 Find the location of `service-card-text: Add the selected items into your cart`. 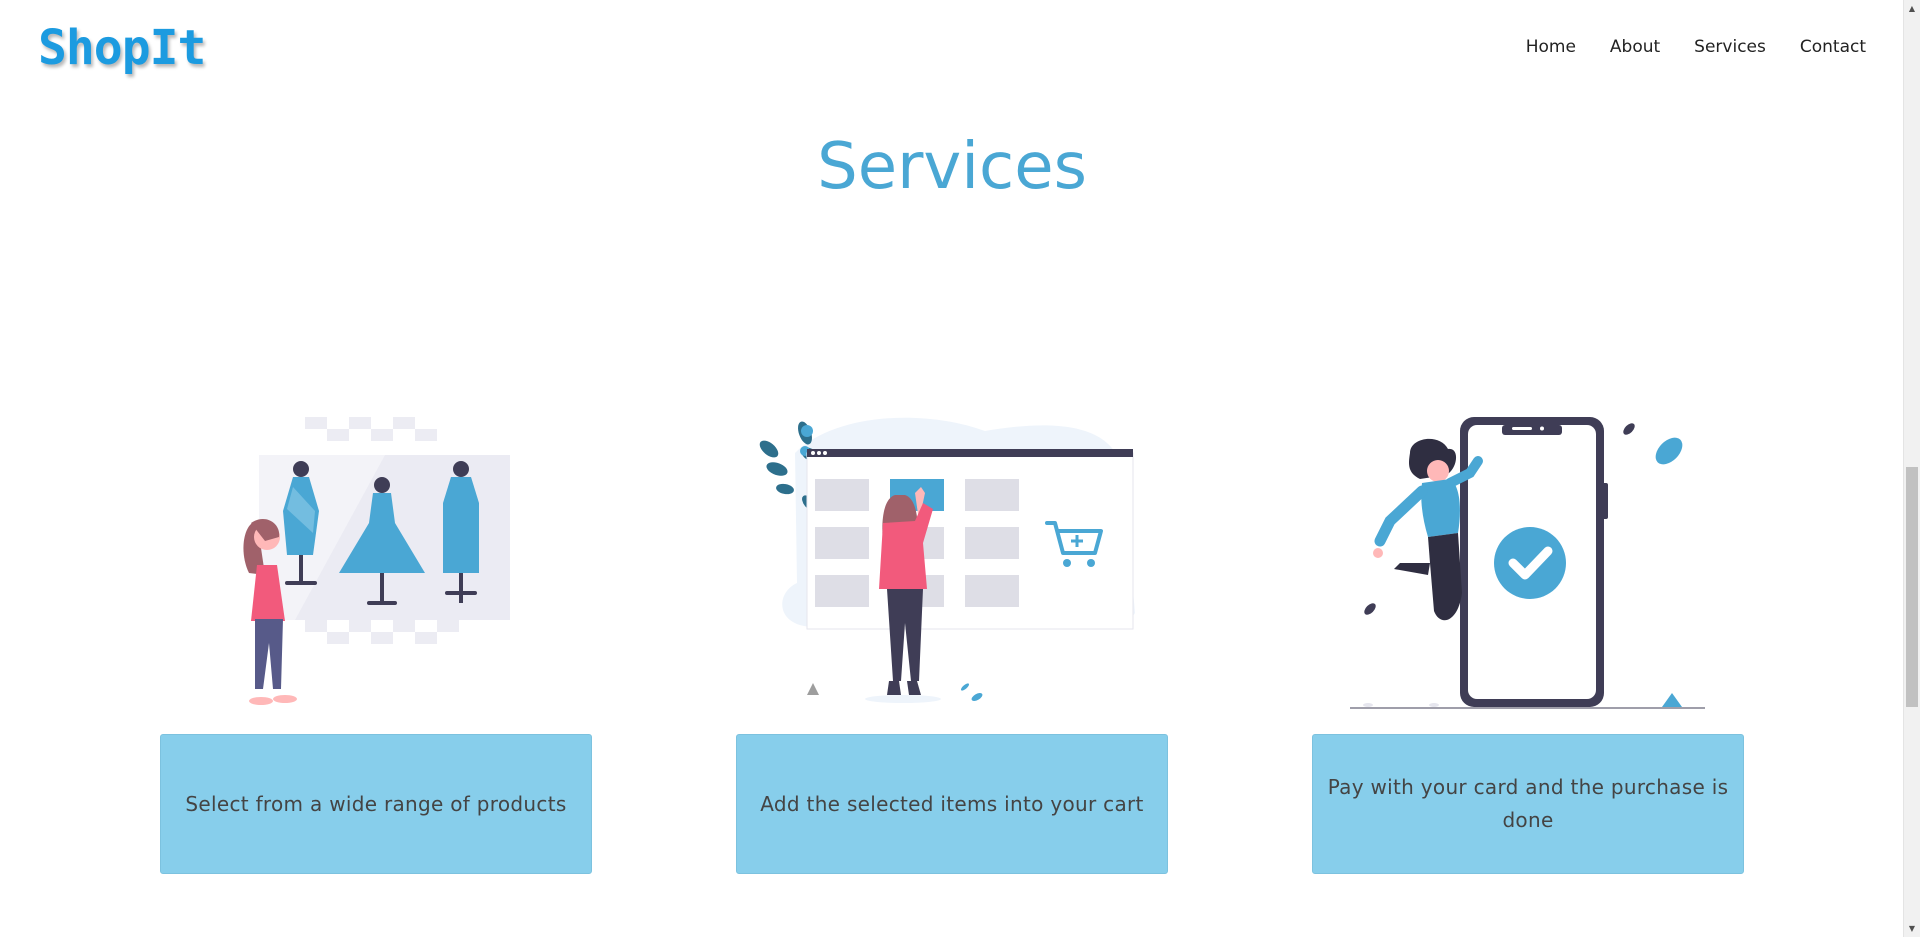

service-card-text: Add the selected items into your cart is located at coordinates (952, 803).